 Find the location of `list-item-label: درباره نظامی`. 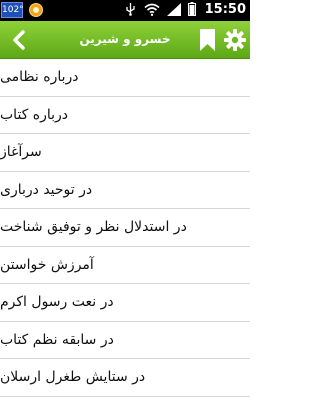

list-item-label: درباره نظامی is located at coordinates (39, 77).